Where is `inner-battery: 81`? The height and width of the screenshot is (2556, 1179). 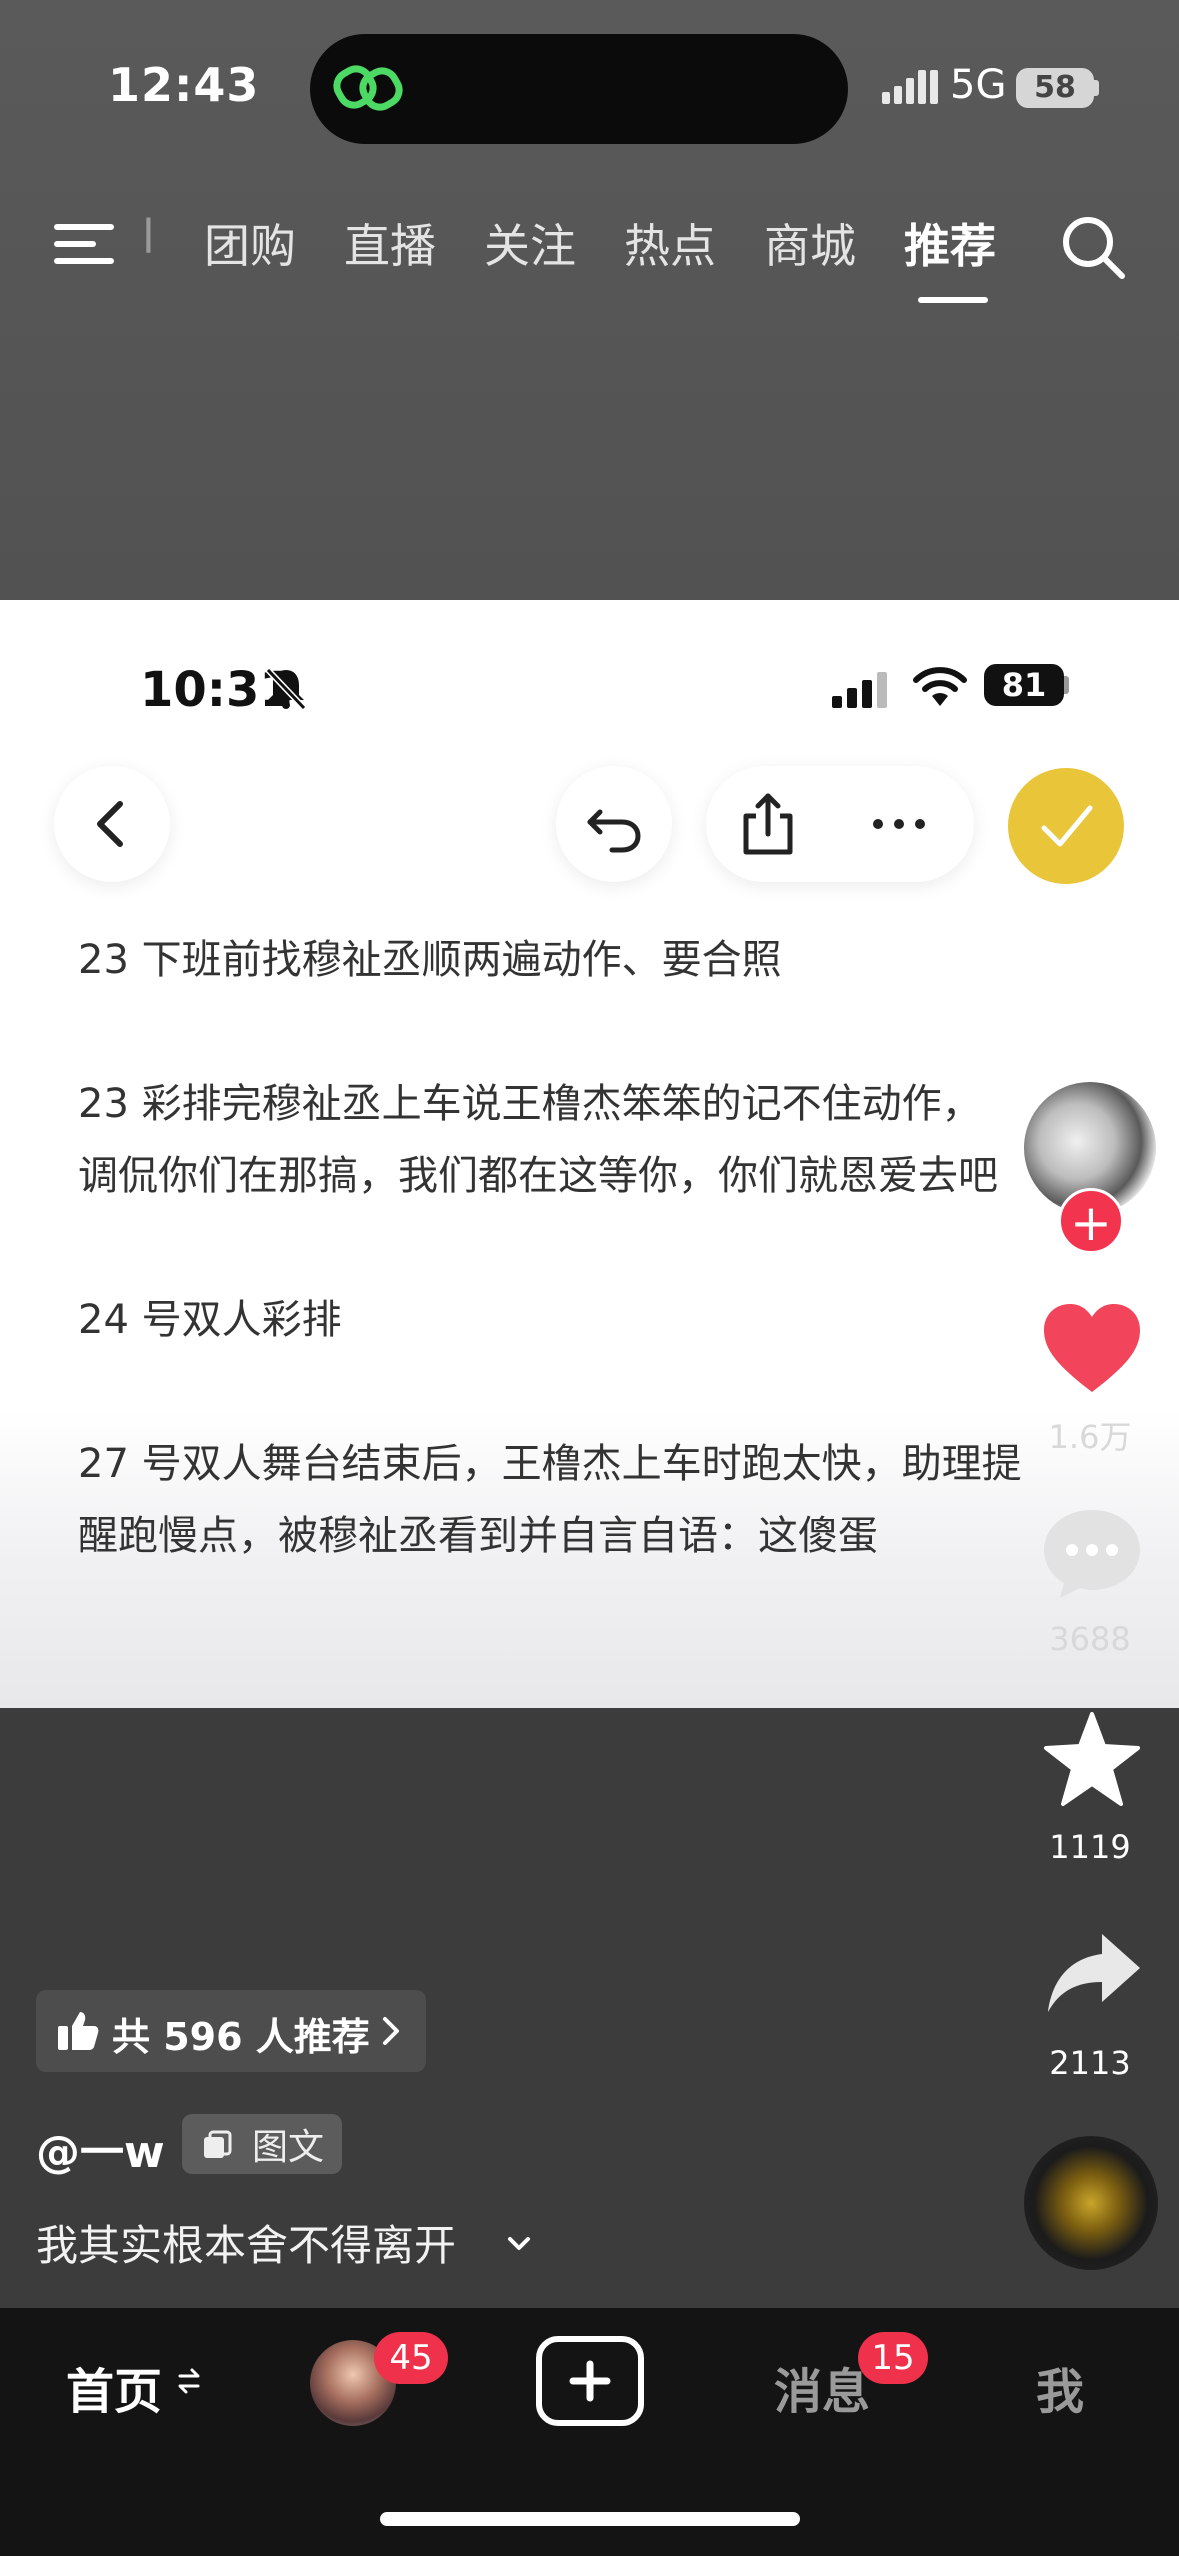
inner-battery: 81 is located at coordinates (1024, 685).